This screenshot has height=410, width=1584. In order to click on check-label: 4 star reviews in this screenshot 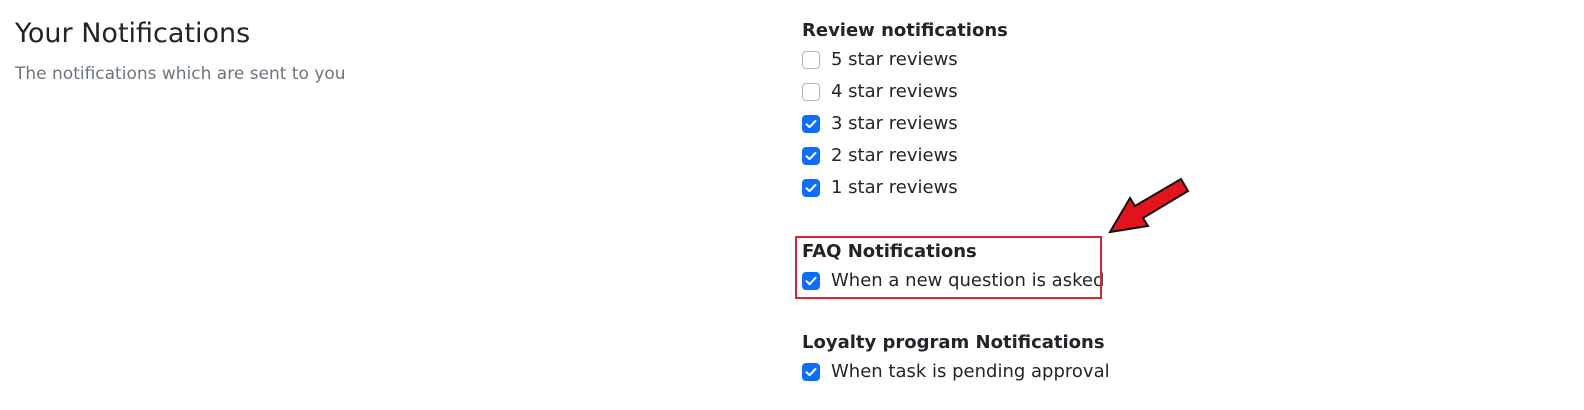, I will do `click(894, 92)`.